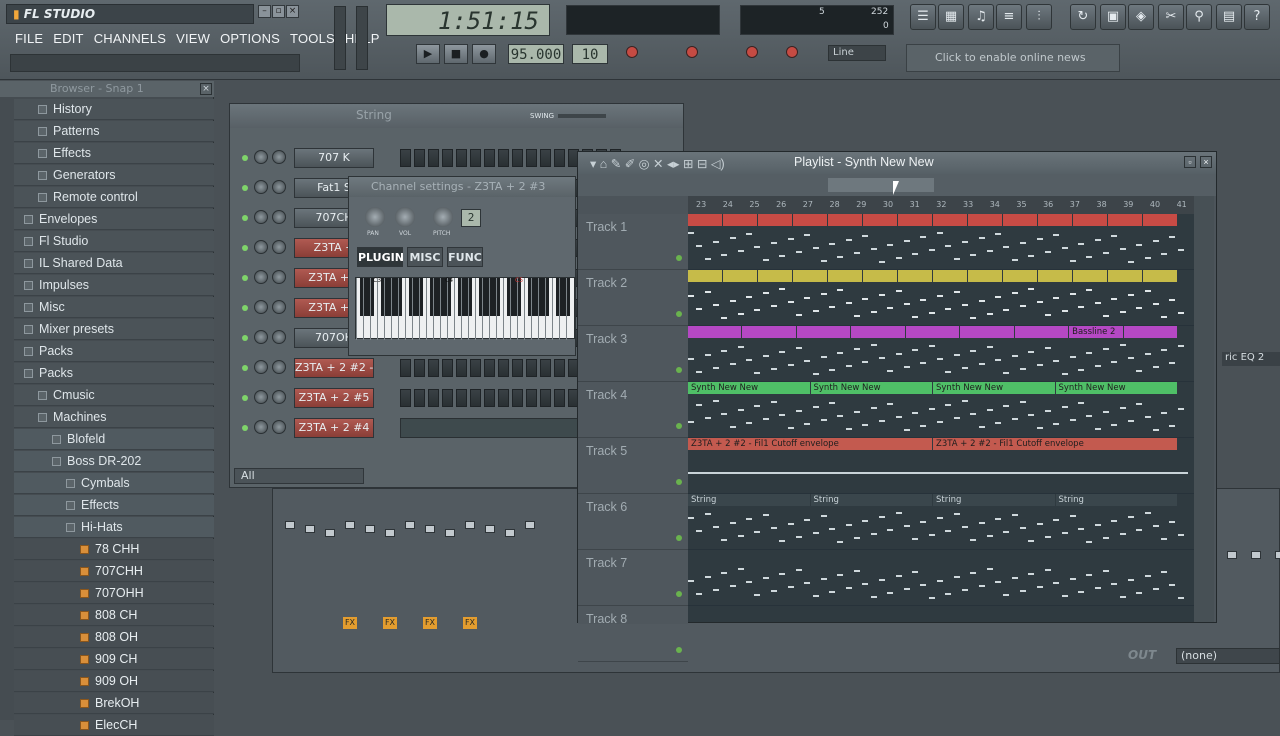 Image resolution: width=1280 pixels, height=736 pixels. What do you see at coordinates (114, 175) in the screenshot?
I see `browser-folder: Generators` at bounding box center [114, 175].